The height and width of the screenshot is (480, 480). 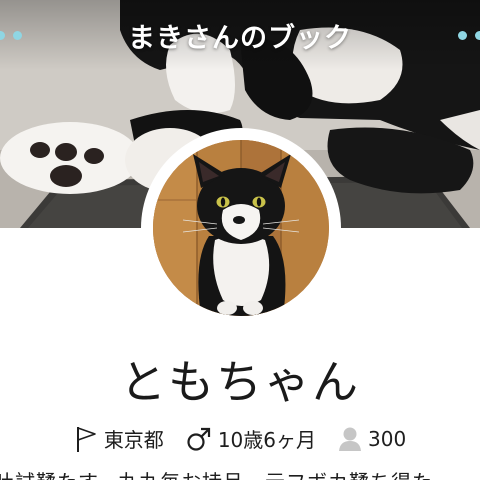 I want to click on avatar, so click(x=241, y=228).